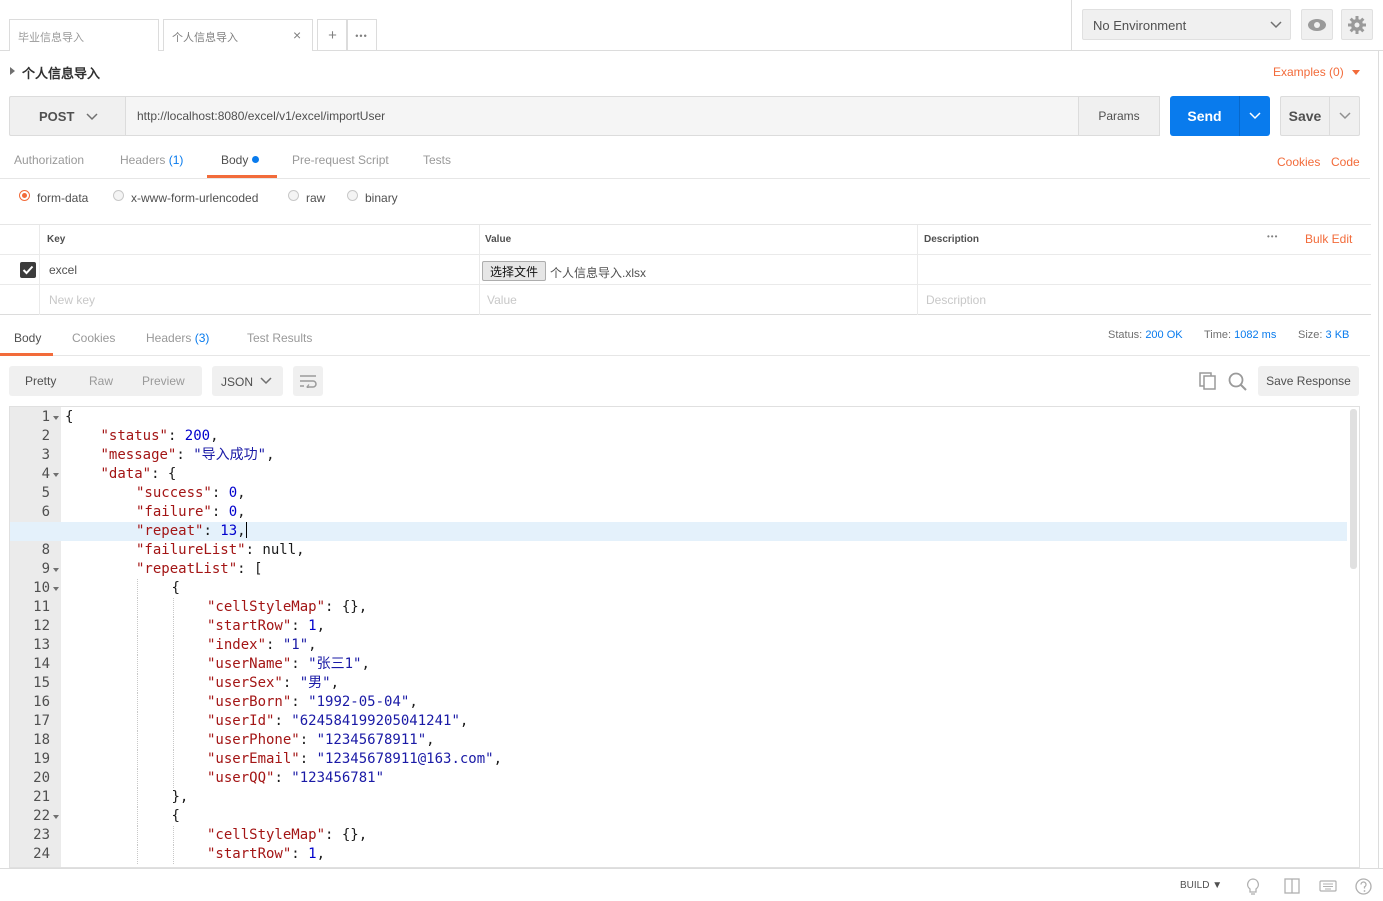  I want to click on environment-label: No Environment, so click(1140, 25).